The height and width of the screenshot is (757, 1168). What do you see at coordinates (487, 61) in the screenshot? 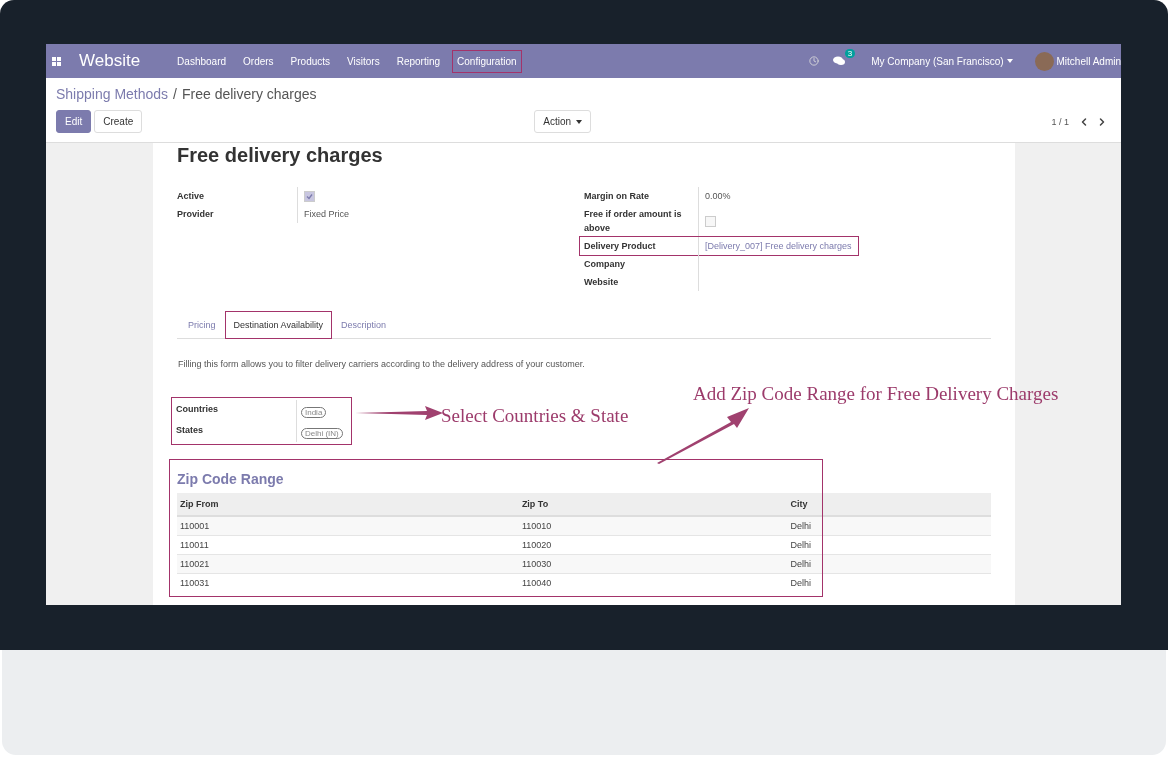
I see `menu-item: Configuration` at bounding box center [487, 61].